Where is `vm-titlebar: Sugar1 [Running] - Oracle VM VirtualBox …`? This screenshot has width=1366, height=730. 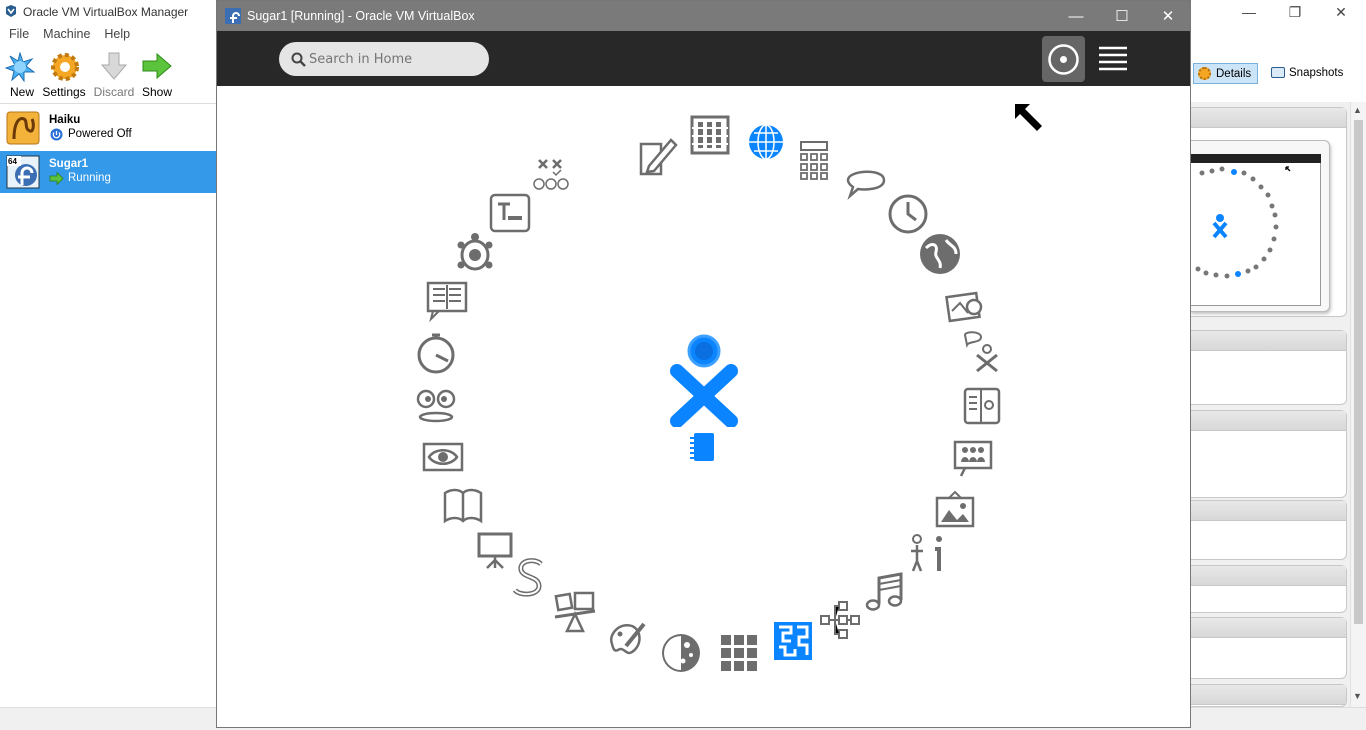
vm-titlebar: Sugar1 [Running] - Oracle VM VirtualBox … is located at coordinates (703, 16).